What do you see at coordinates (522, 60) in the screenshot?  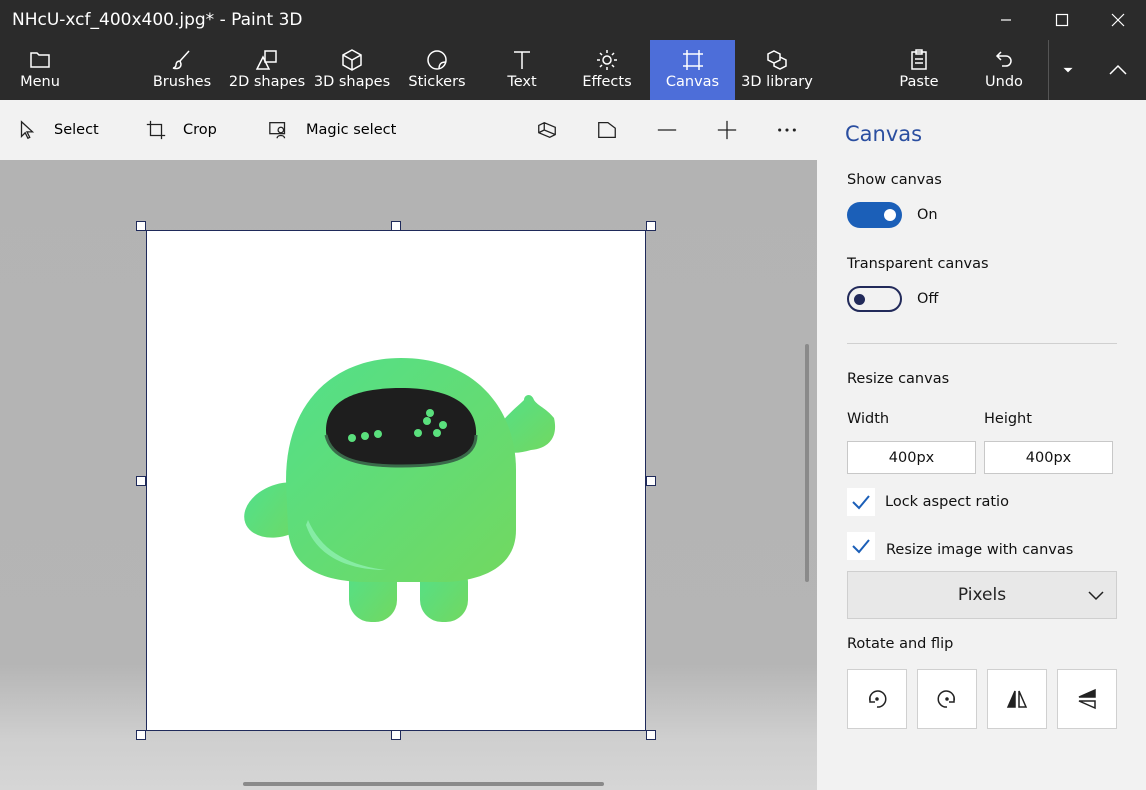 I see `text-icon` at bounding box center [522, 60].